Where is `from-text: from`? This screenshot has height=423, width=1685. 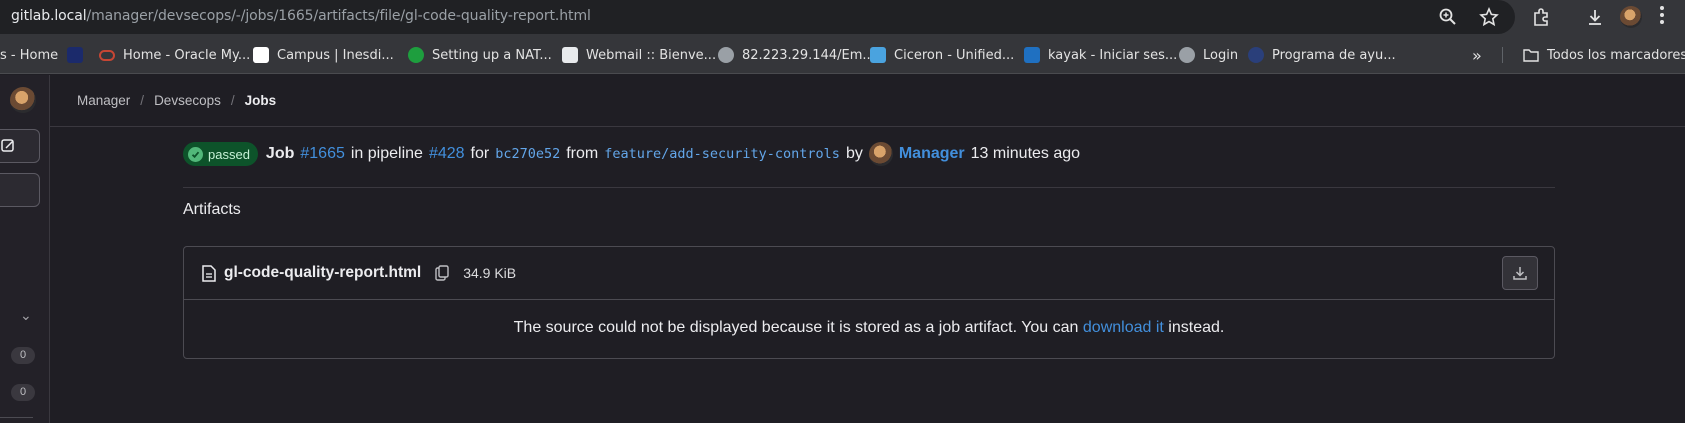 from-text: from is located at coordinates (582, 153).